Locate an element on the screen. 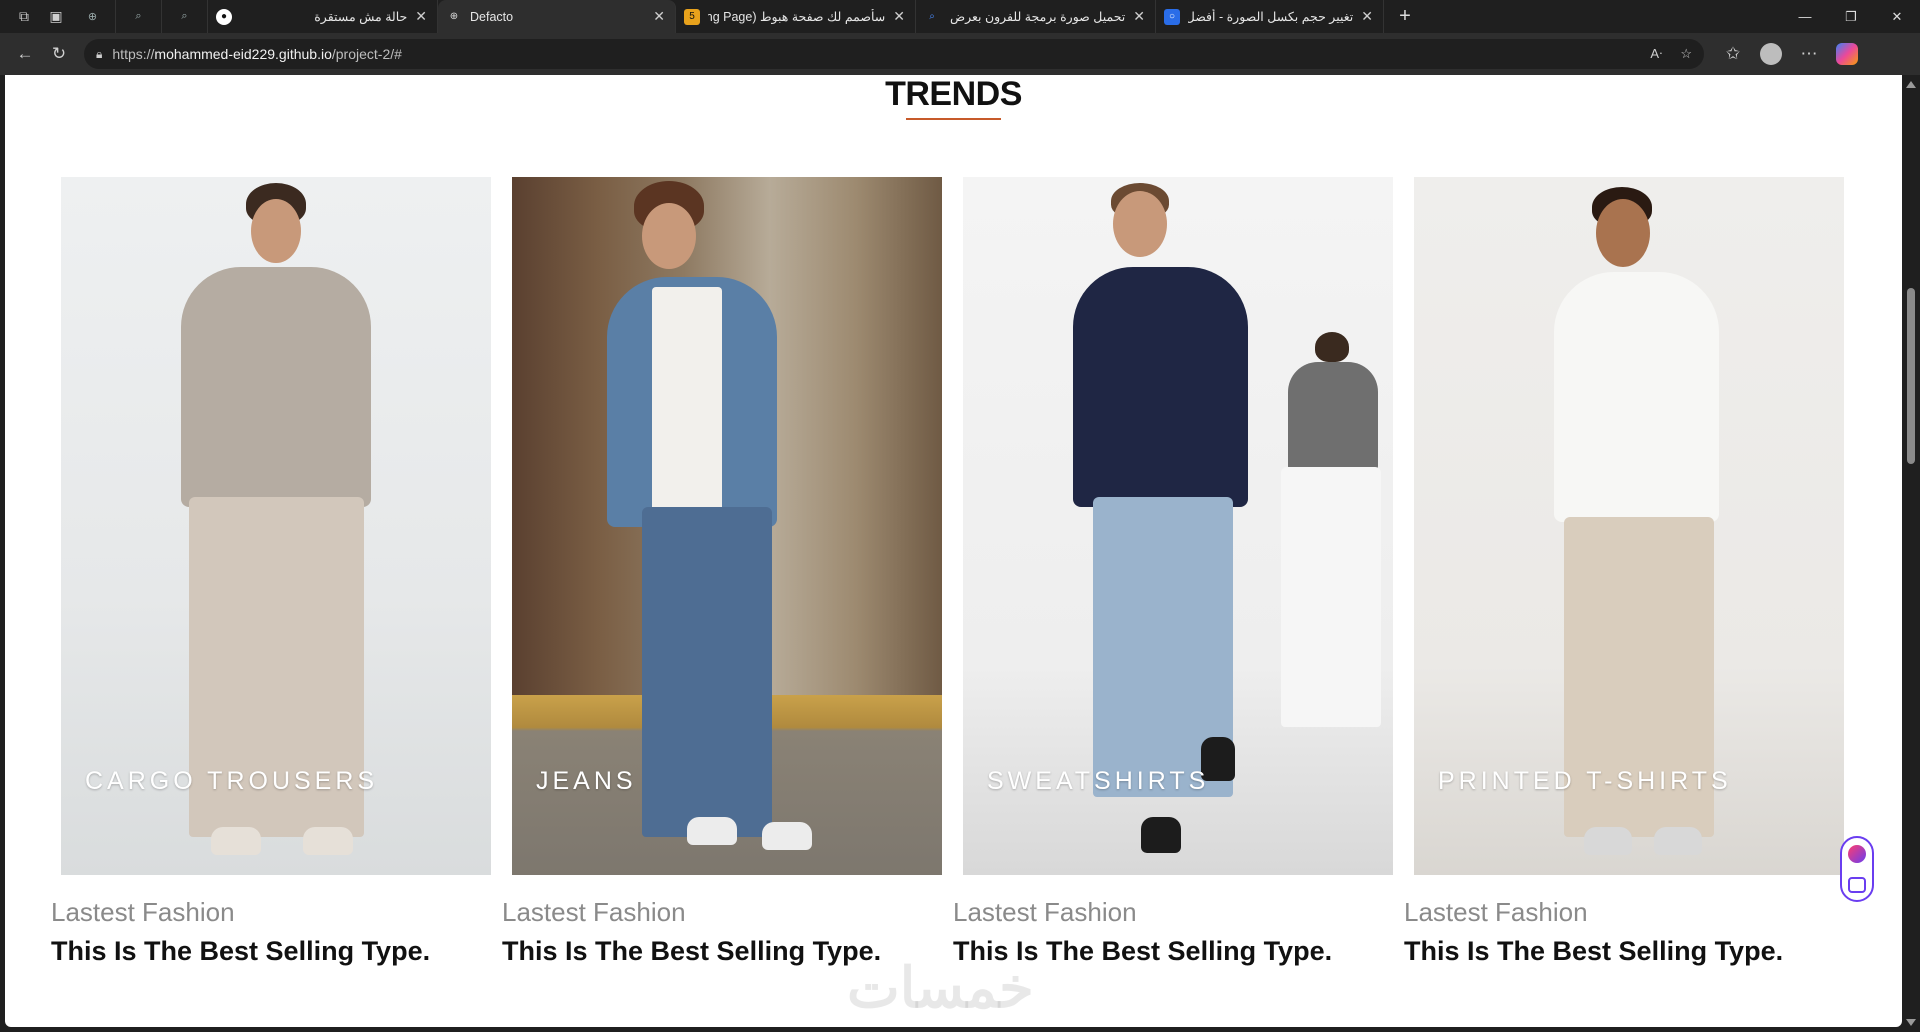 The image size is (1920, 1032). product-caption: CARGO TROUSERS is located at coordinates (232, 781).